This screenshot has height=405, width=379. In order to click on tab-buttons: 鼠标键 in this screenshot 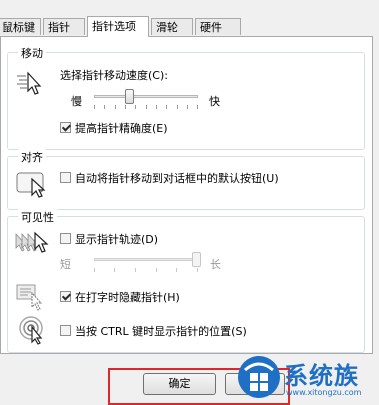, I will do `click(20, 26)`.